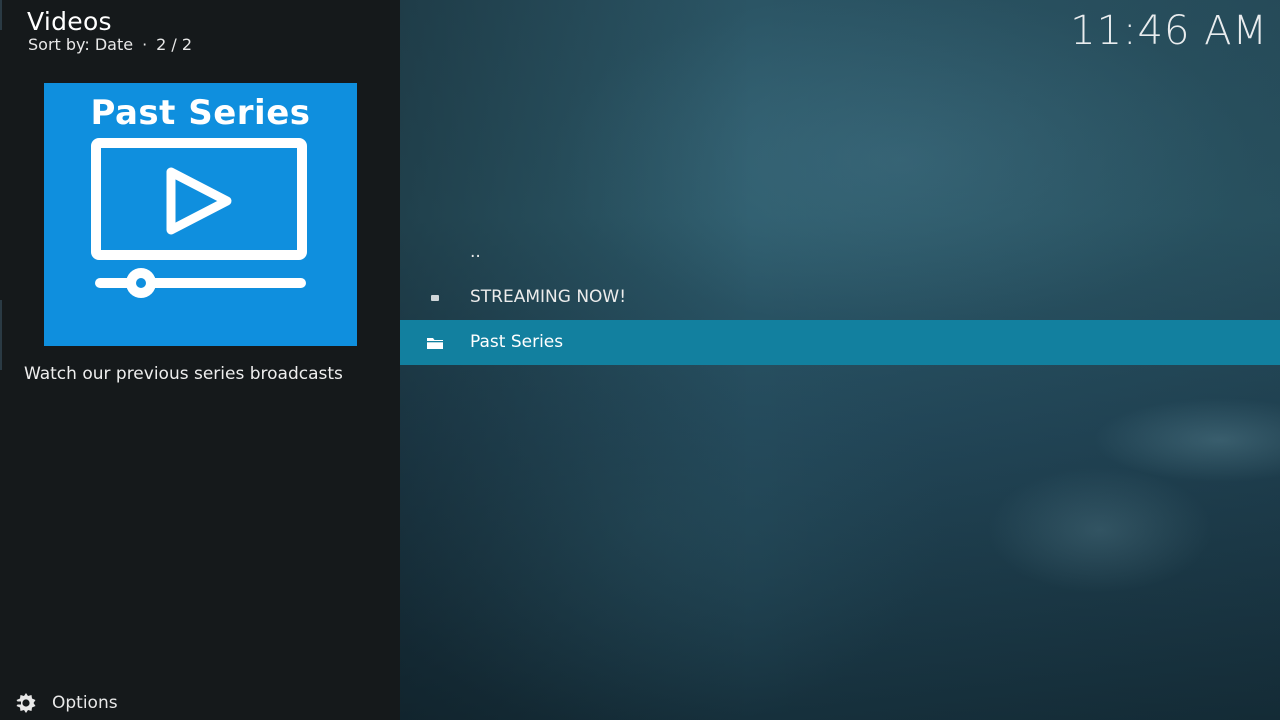 The image size is (1280, 720). What do you see at coordinates (548, 297) in the screenshot?
I see `list-item-label: STREAMING NOW!` at bounding box center [548, 297].